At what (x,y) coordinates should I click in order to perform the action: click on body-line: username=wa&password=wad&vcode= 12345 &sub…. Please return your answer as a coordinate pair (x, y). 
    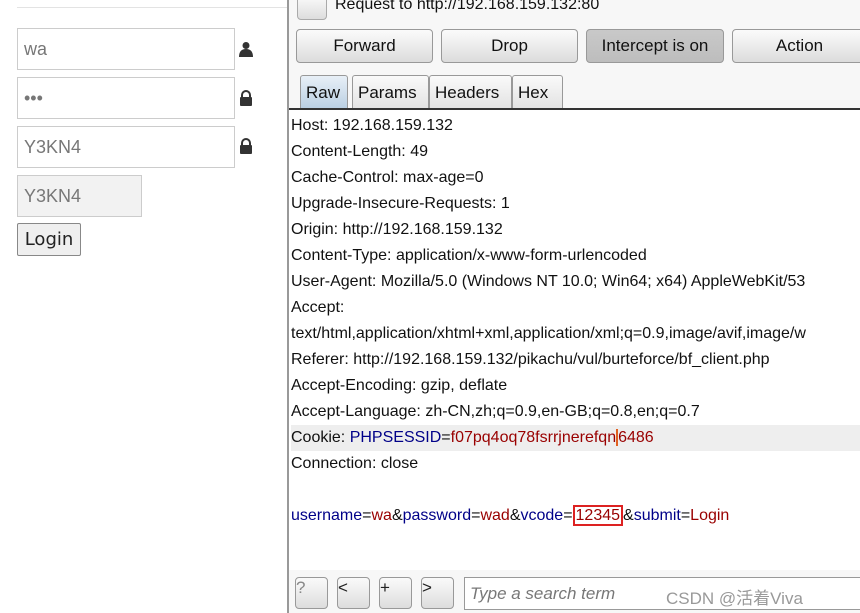
    Looking at the image, I should click on (510, 516).